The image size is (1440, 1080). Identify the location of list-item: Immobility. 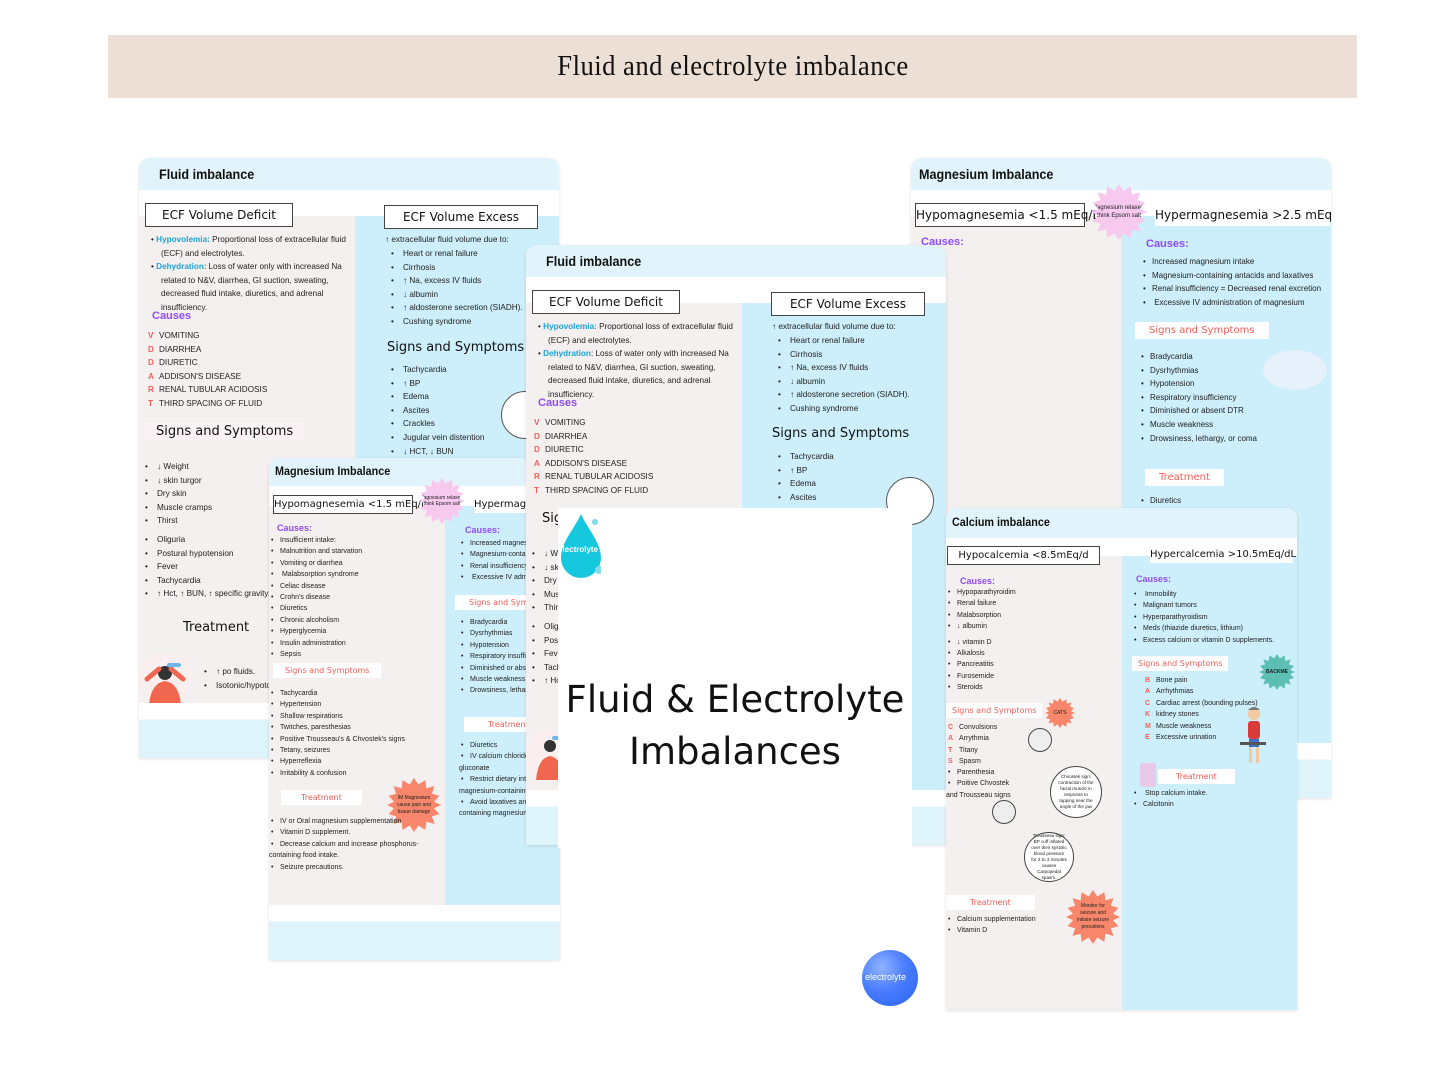
(1203, 594).